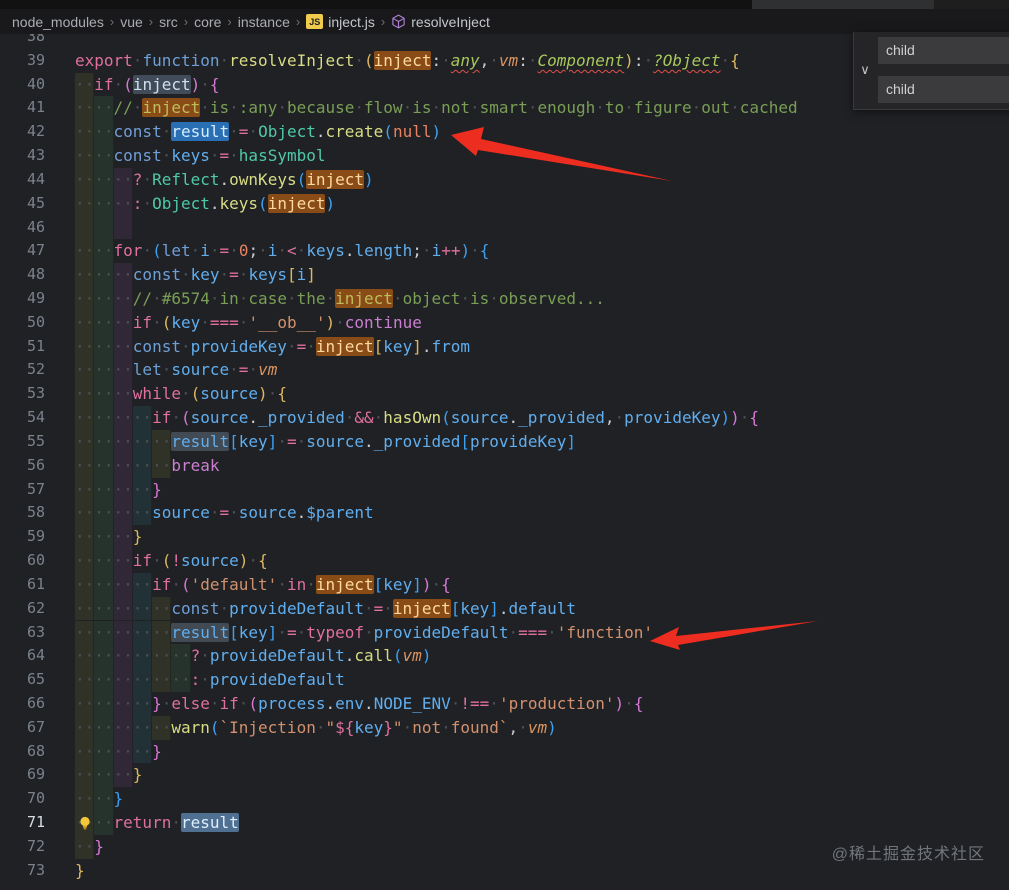  I want to click on editor-row: 57 ········}, so click(504, 489).